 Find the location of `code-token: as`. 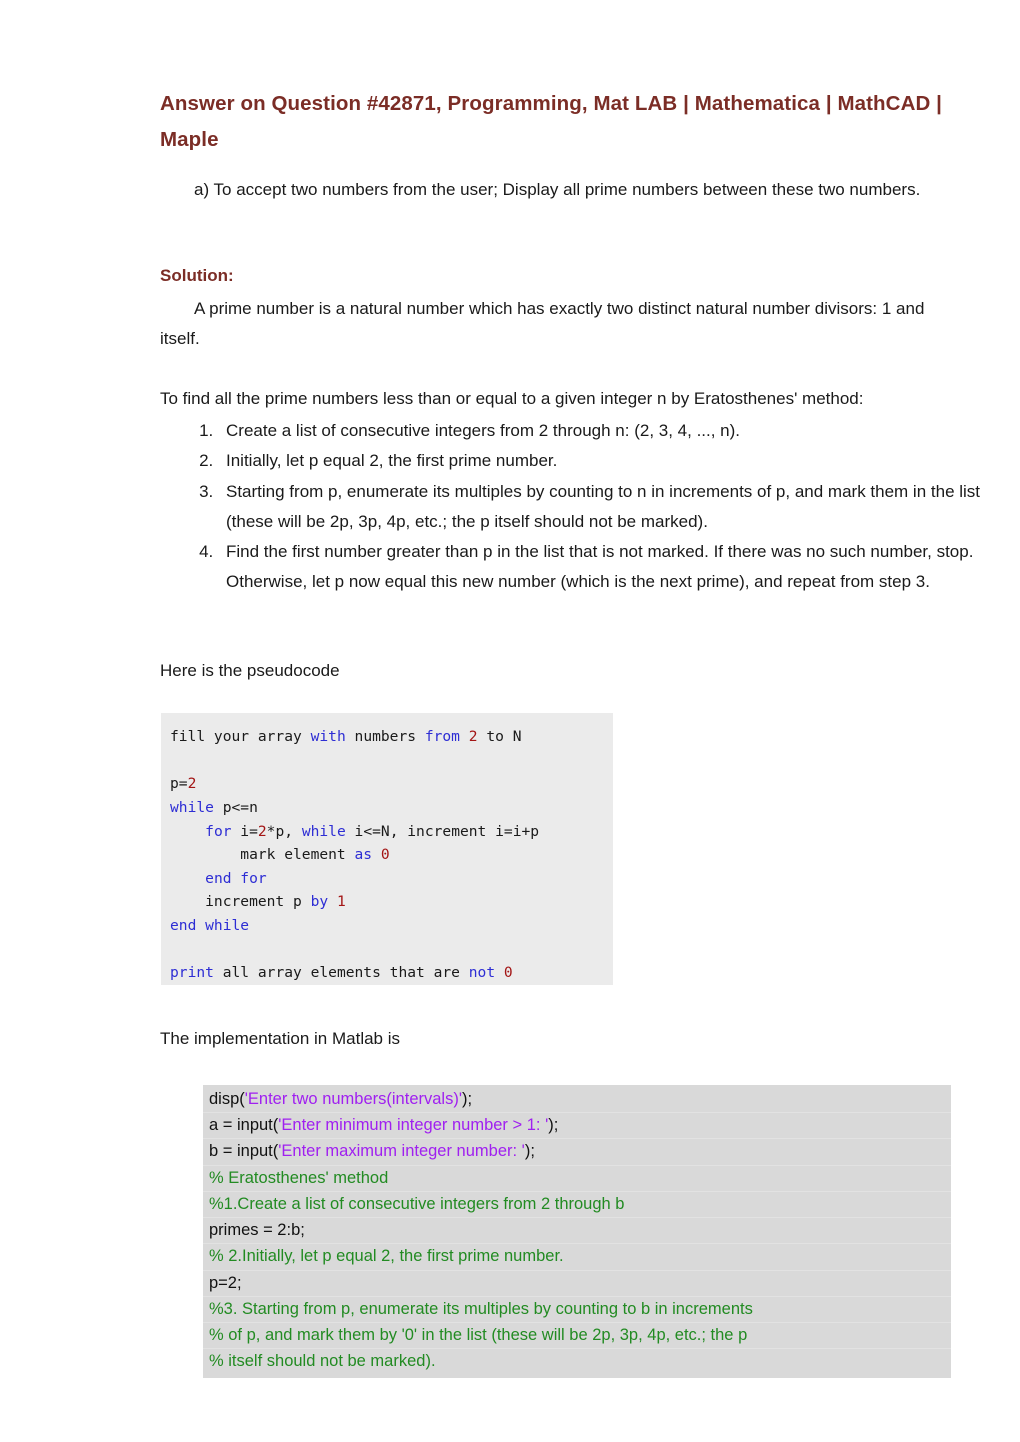

code-token: as is located at coordinates (363, 855).